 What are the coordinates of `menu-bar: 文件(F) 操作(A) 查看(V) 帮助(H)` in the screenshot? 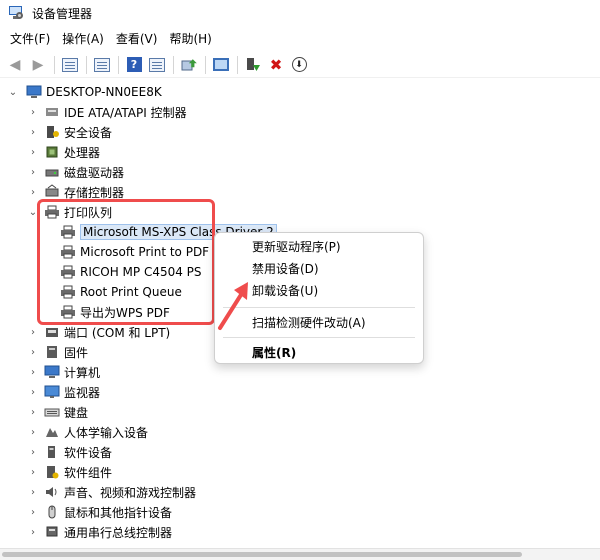 It's located at (109, 39).